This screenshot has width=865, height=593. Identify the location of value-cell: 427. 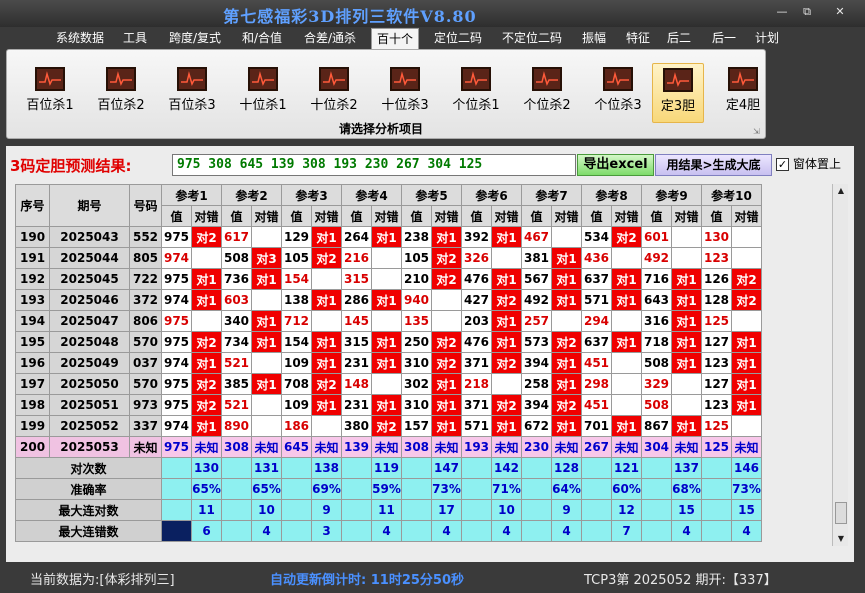
(476, 300).